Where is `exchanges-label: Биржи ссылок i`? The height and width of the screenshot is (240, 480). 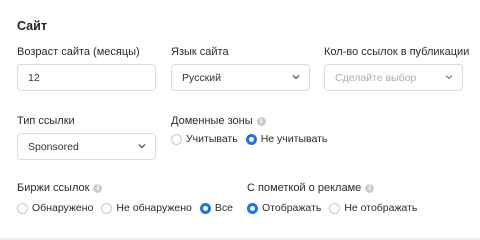
exchanges-label: Биржи ссылок i is located at coordinates (60, 188).